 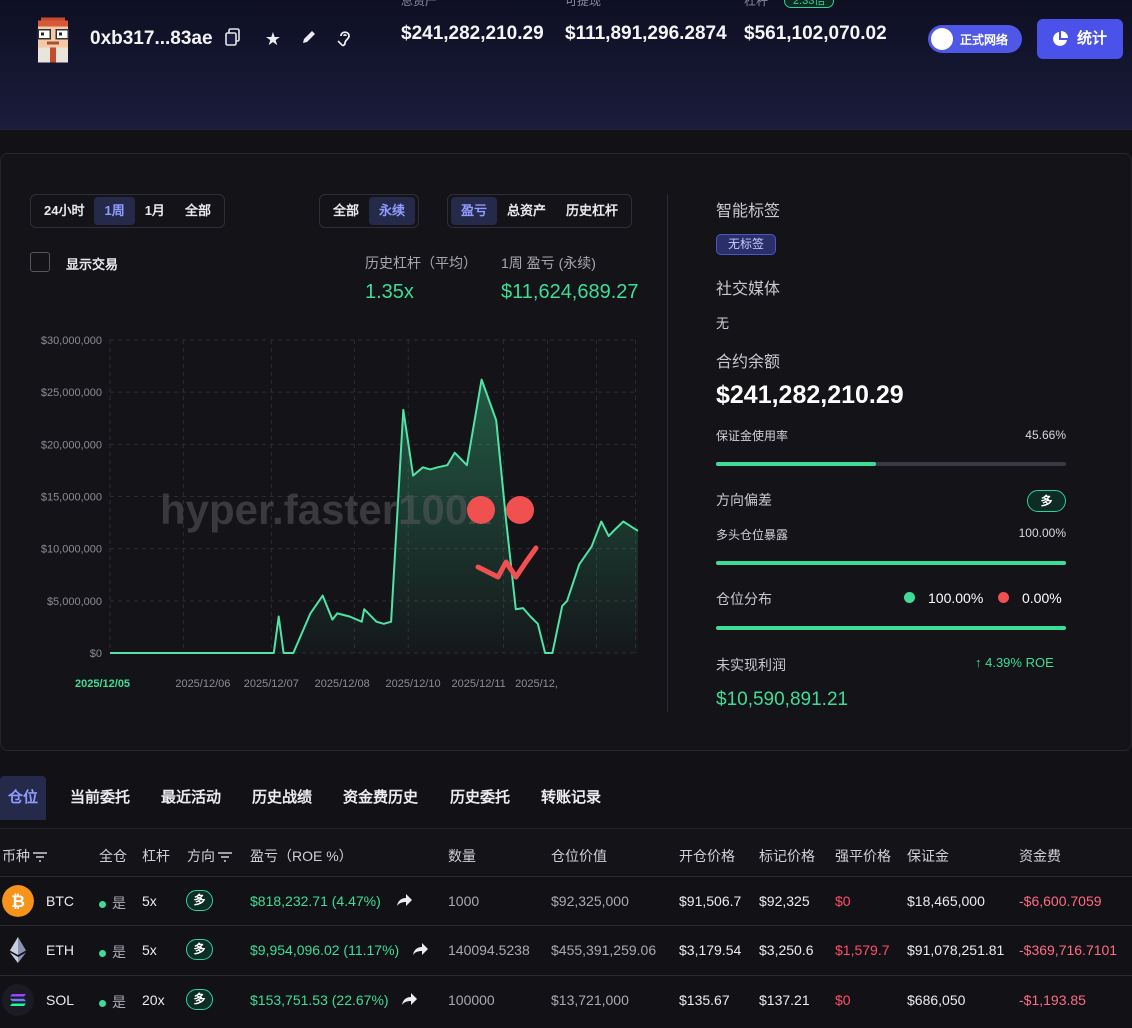 What do you see at coordinates (536, 684) in the screenshot?
I see `x-tick-label: 2025/12,` at bounding box center [536, 684].